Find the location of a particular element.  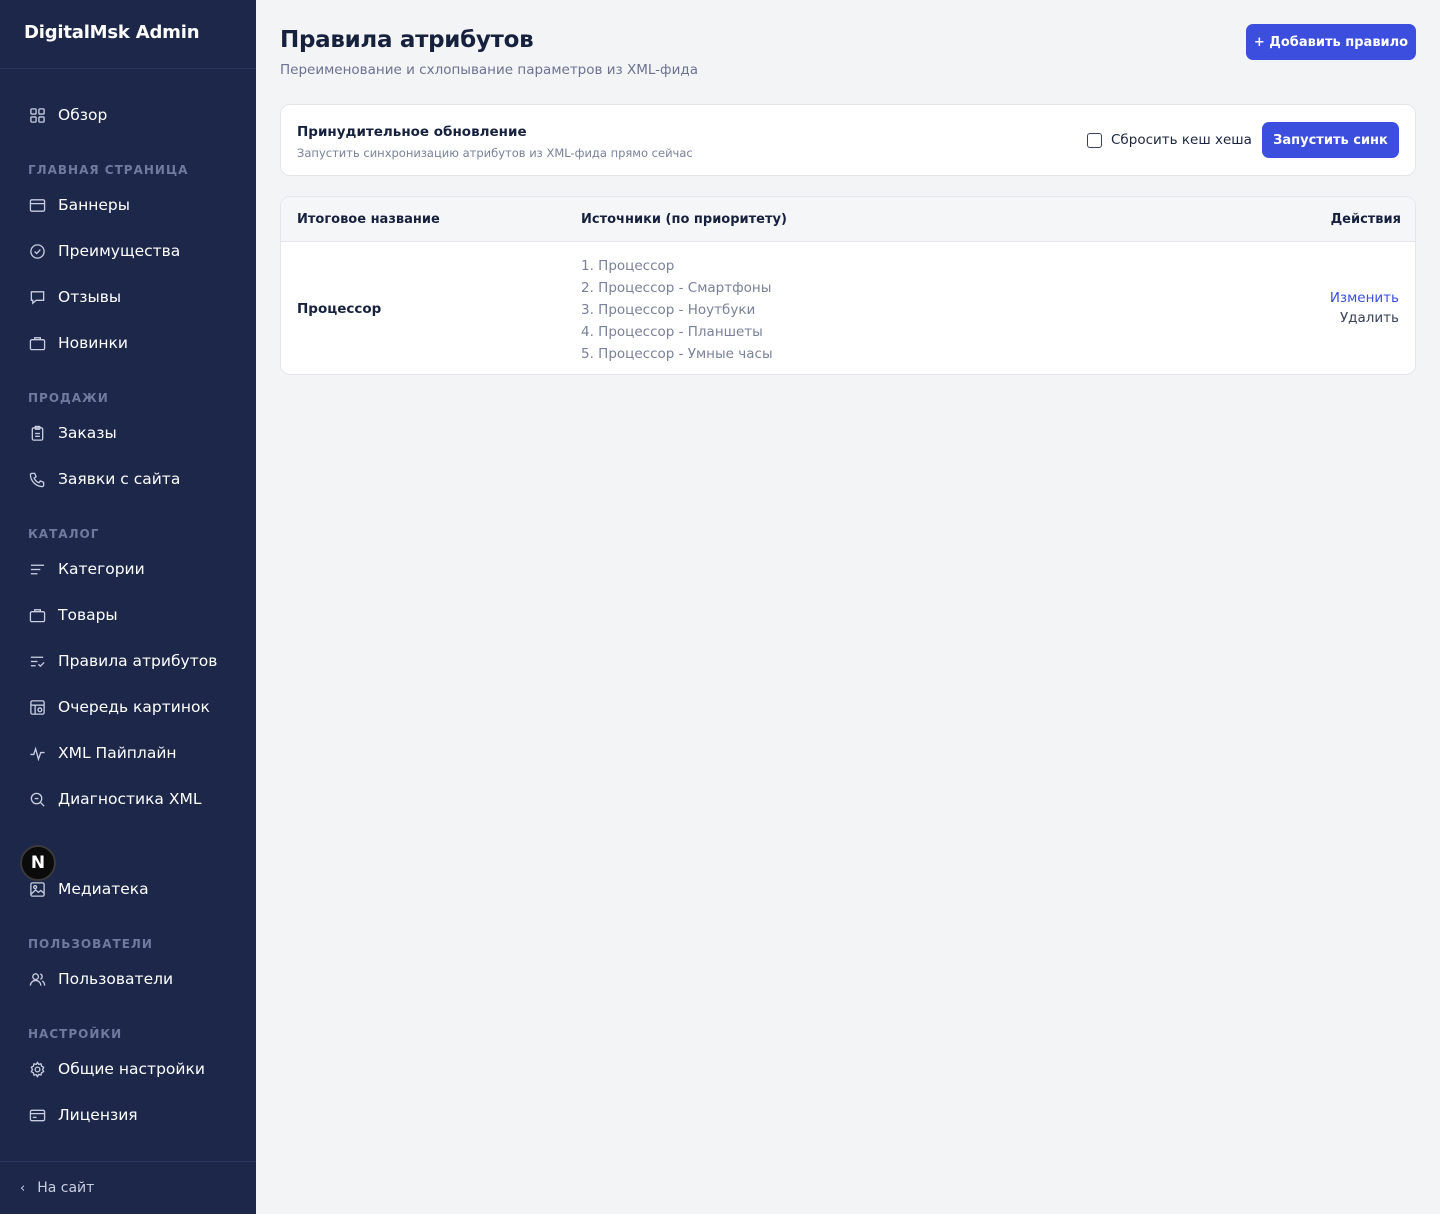

run-sync-button: Запустить синк is located at coordinates (1330, 140).